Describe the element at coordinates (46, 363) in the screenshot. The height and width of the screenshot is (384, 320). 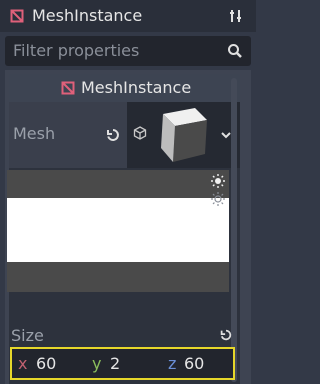
I see `size-x-value: 60` at that location.